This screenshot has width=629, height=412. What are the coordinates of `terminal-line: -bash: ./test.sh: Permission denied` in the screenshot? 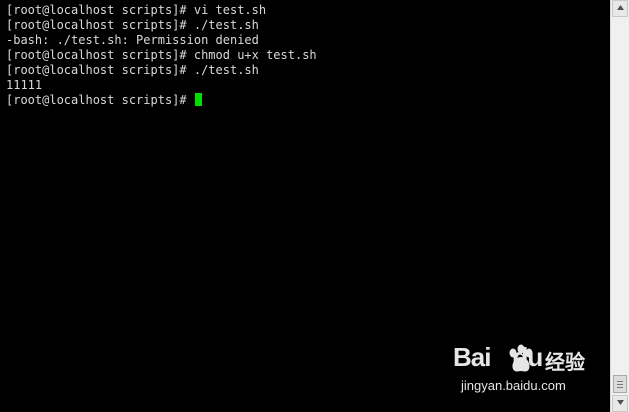 It's located at (132, 40).